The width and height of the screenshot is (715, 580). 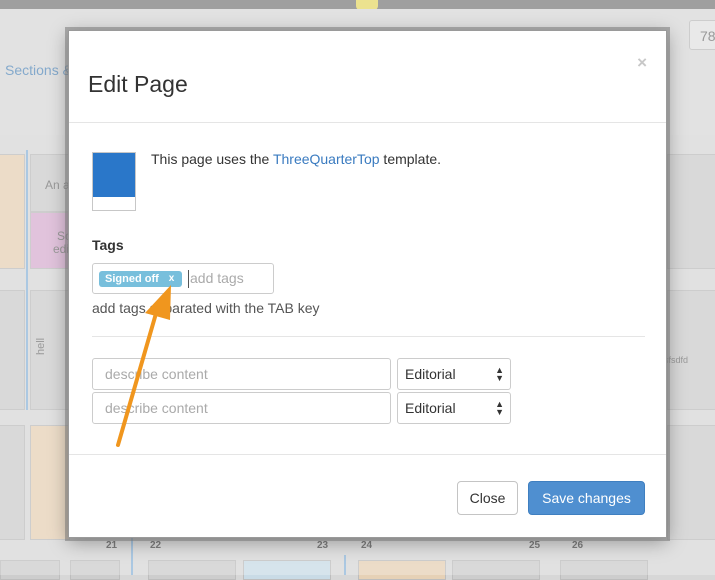 I want to click on modal-title: Edit Page, so click(x=138, y=84).